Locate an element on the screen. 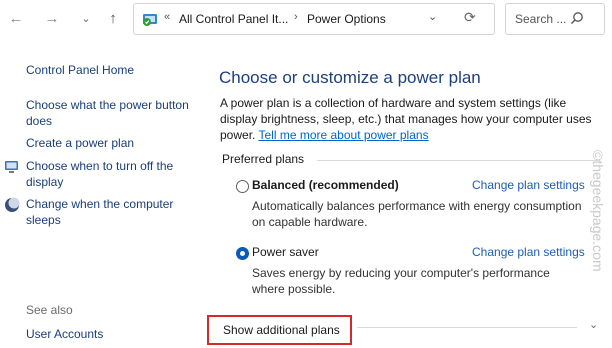 The width and height of the screenshot is (612, 348). balanced-plan-radio is located at coordinates (242, 186).